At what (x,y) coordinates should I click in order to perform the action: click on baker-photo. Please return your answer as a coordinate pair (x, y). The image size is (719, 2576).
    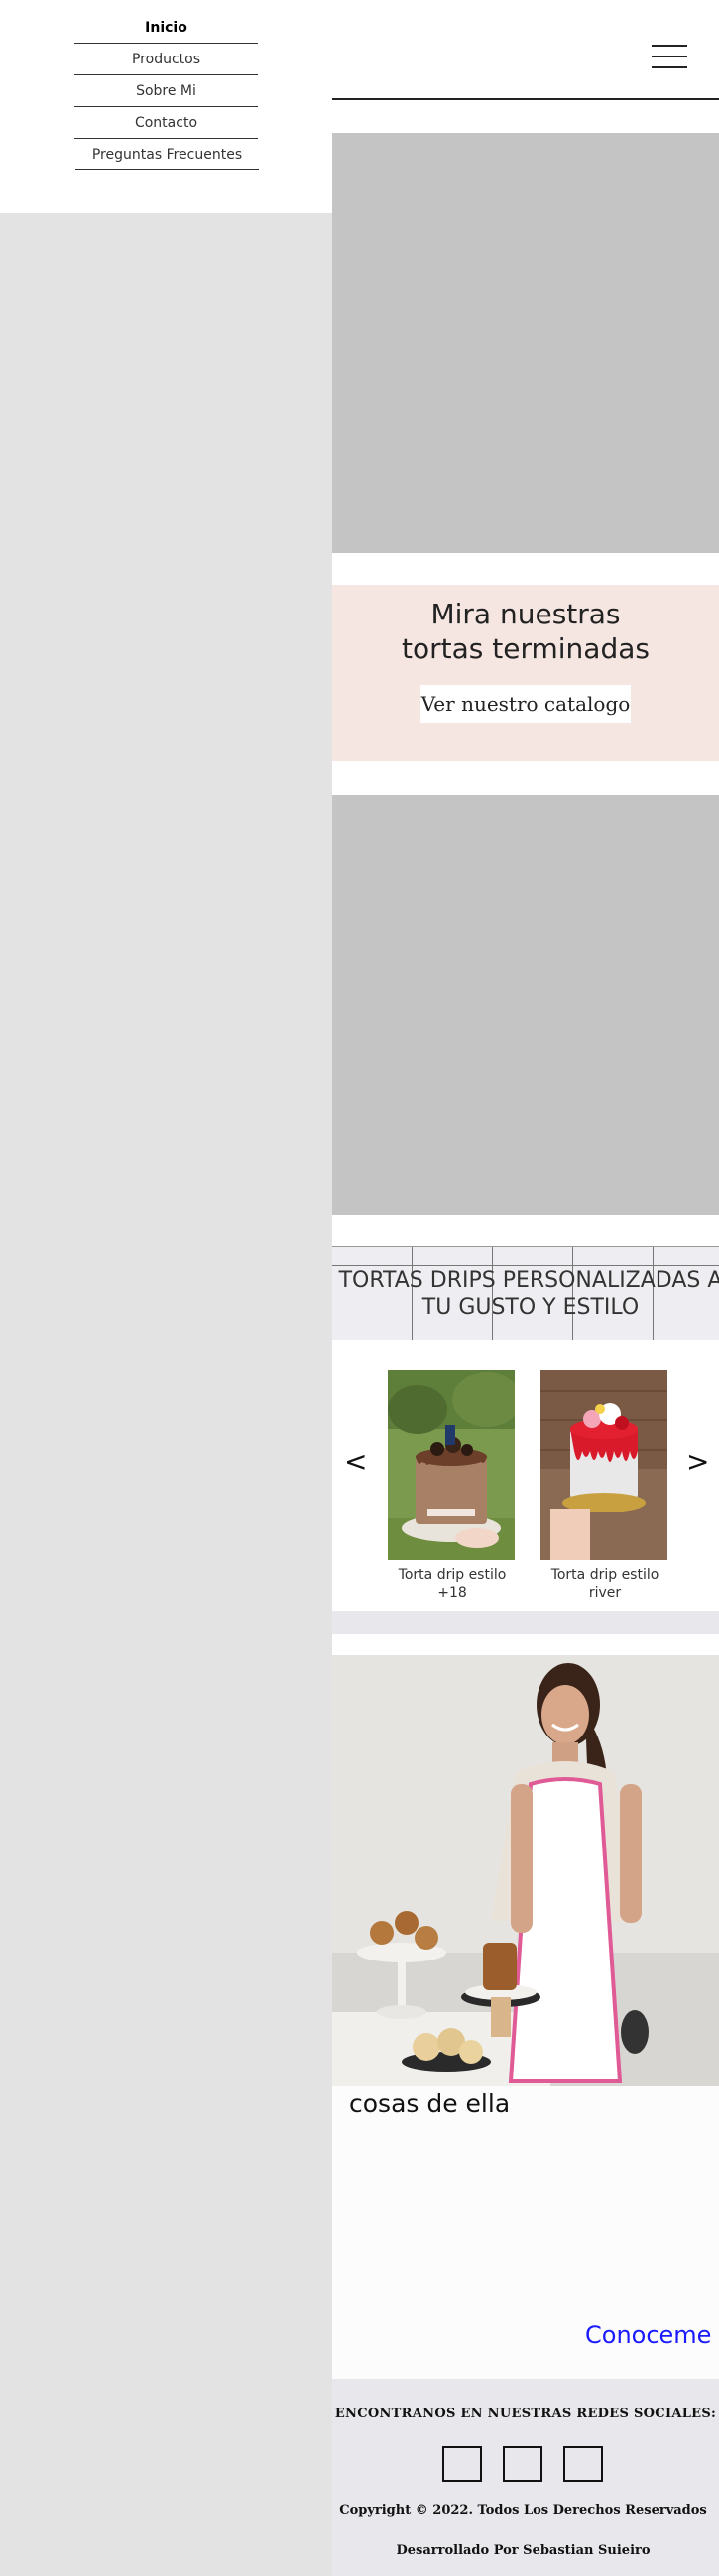
    Looking at the image, I should click on (525, 1871).